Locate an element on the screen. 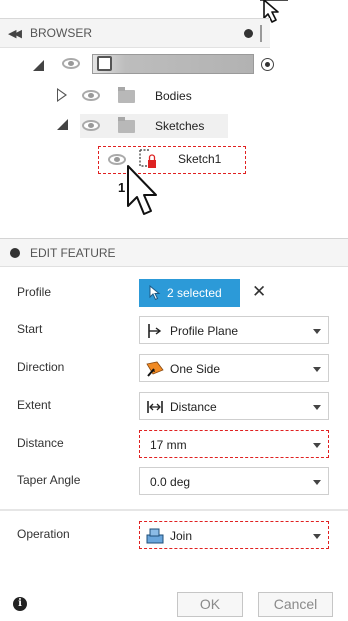  close-icon: ✕ is located at coordinates (259, 292).